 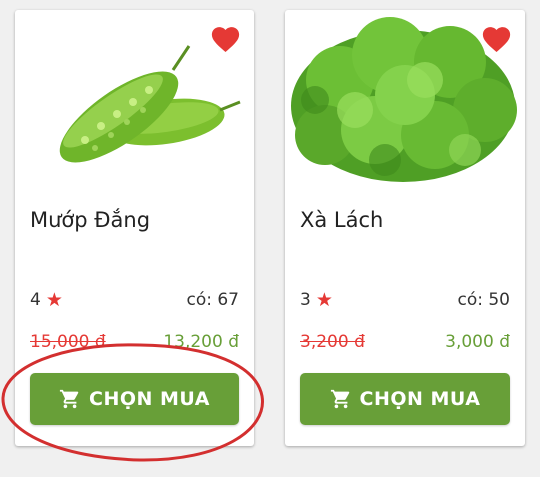 I want to click on rating-value: 4, so click(x=35, y=300).